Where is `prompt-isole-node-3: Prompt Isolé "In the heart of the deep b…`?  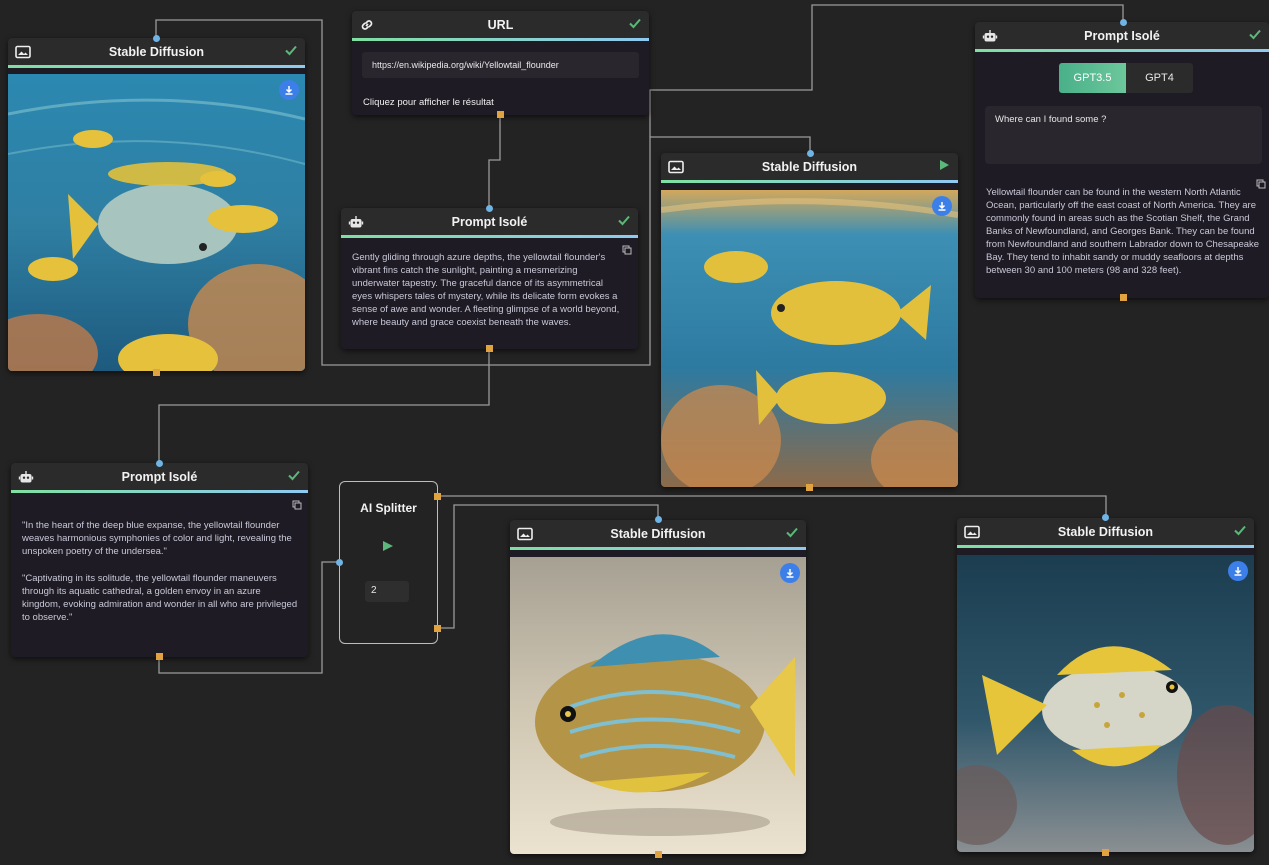
prompt-isole-node-3: Prompt Isolé "In the heart of the deep b… is located at coordinates (159, 561).